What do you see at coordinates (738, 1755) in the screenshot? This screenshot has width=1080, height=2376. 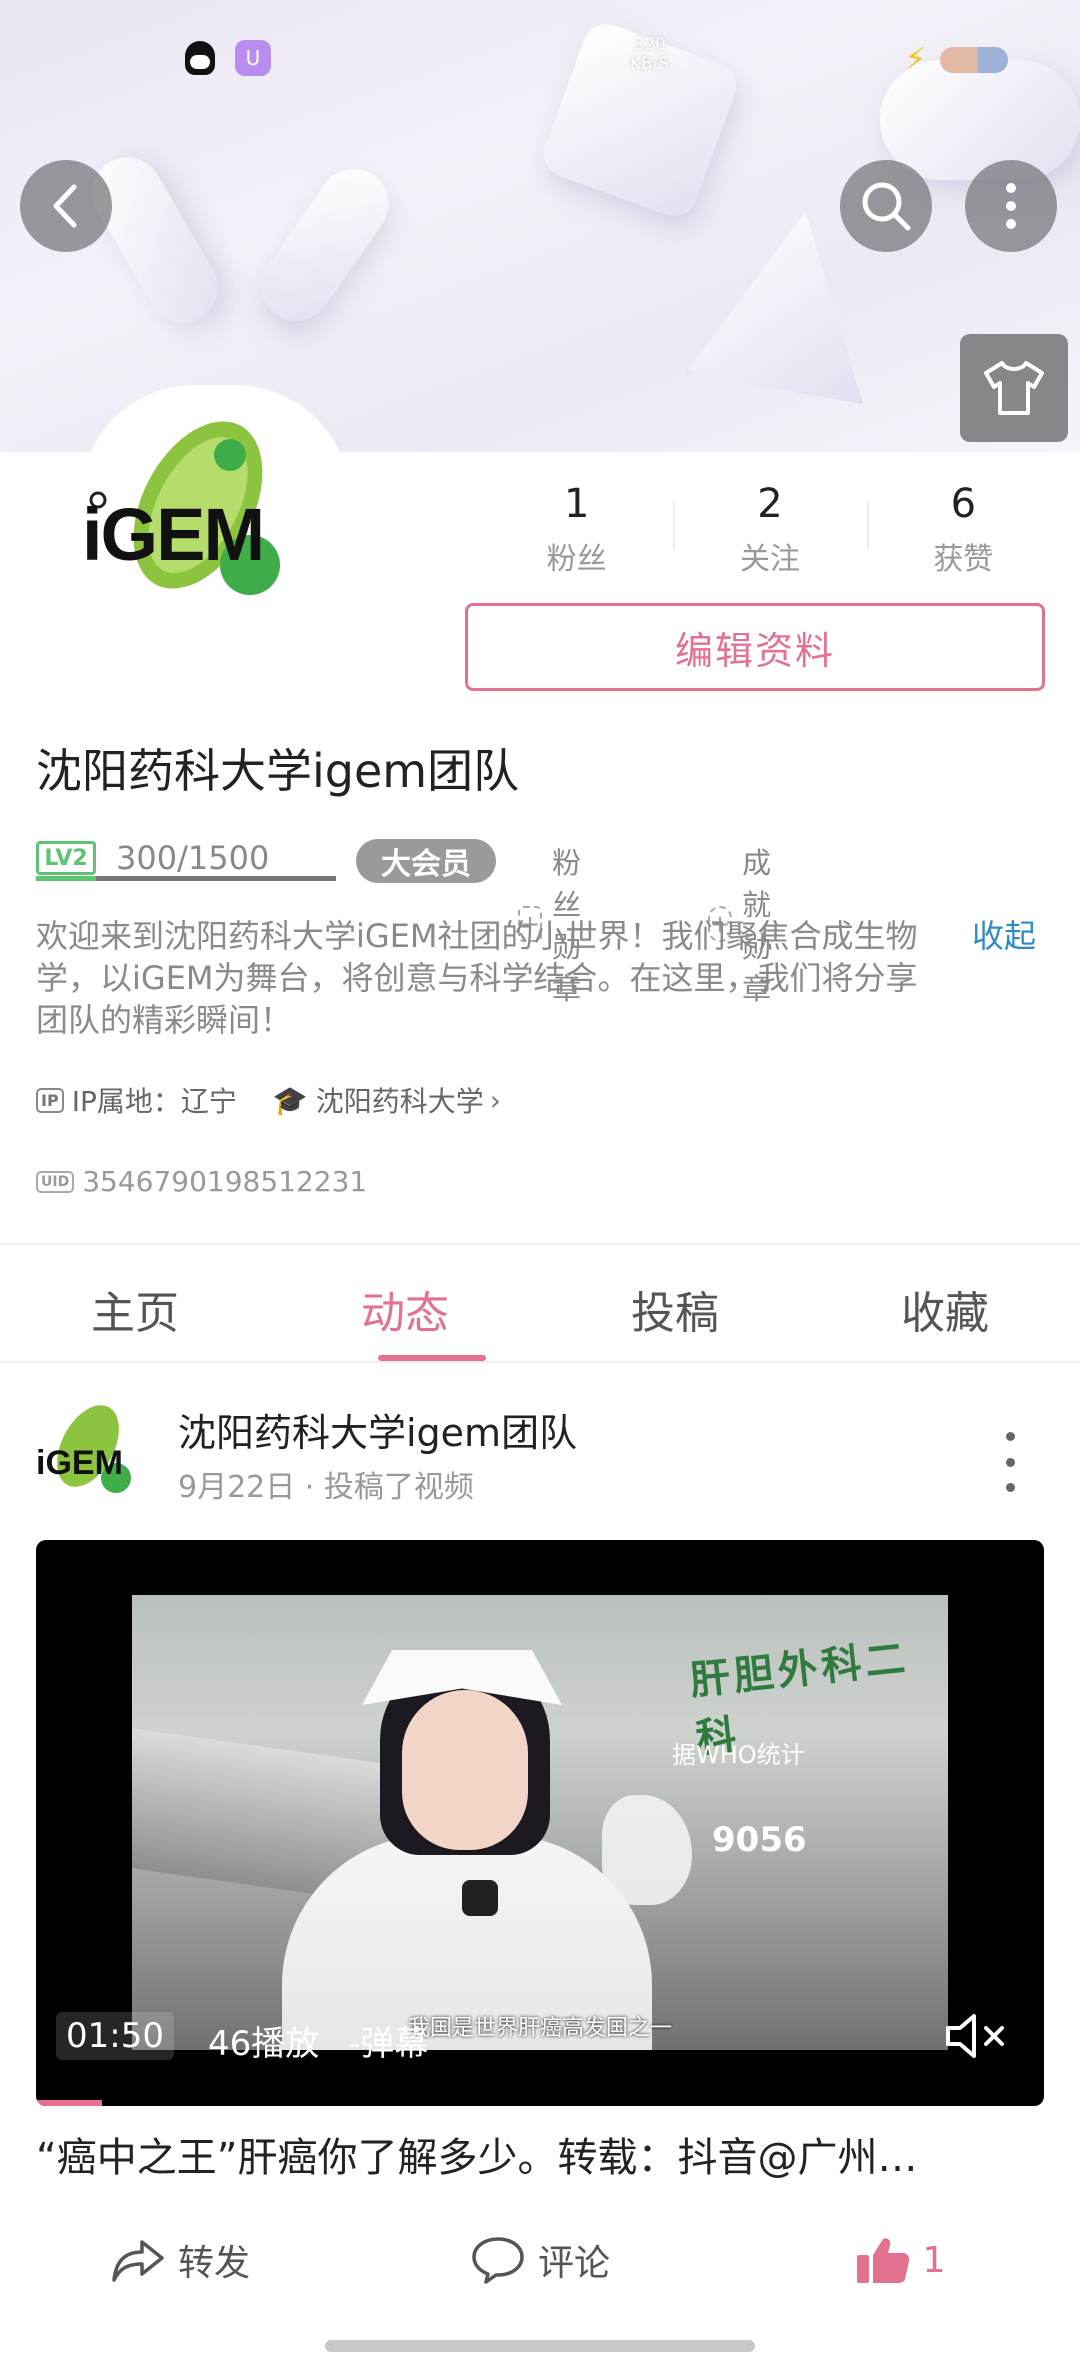 I see `video-frame-text: 据WHO统计` at bounding box center [738, 1755].